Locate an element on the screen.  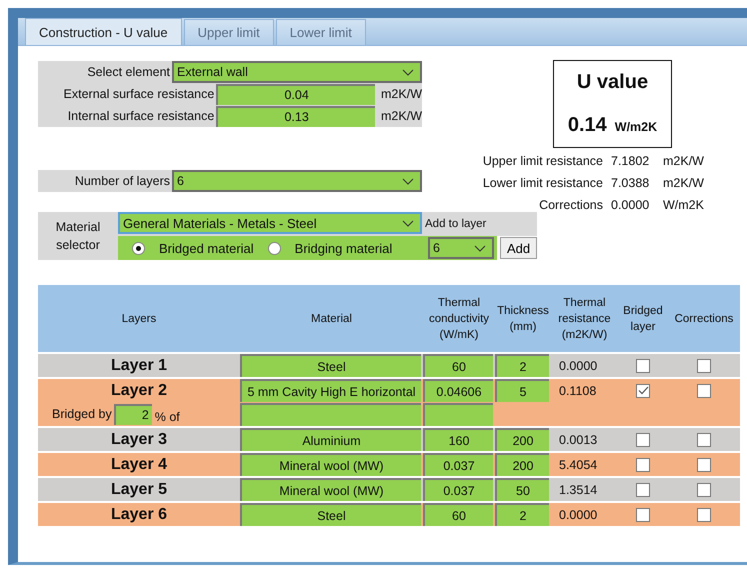
input-field: 5 is located at coordinates (522, 390).